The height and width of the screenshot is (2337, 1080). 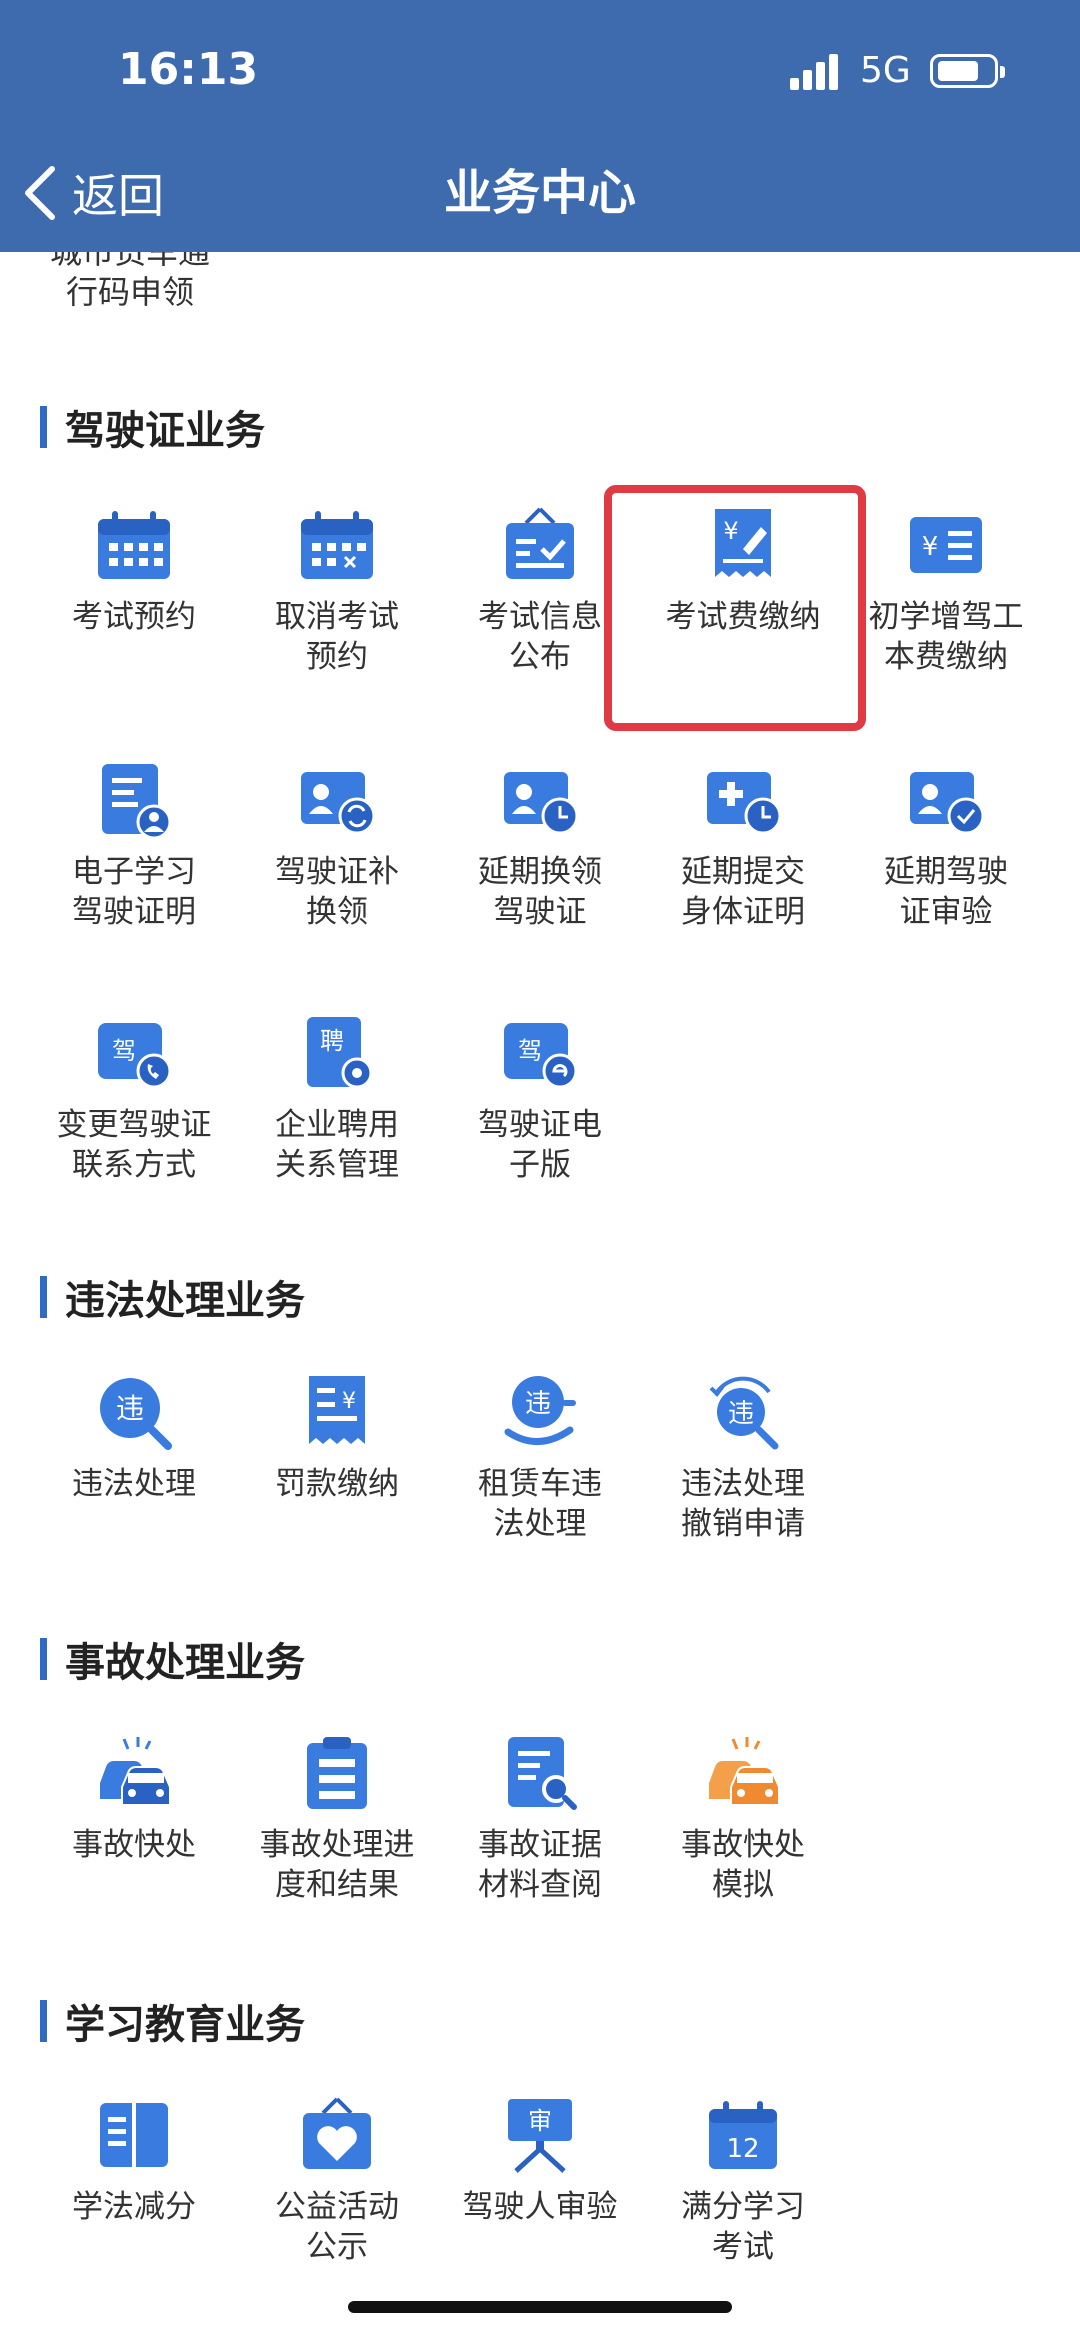 What do you see at coordinates (540, 912) in the screenshot?
I see `item-label-line2: 驾驶证` at bounding box center [540, 912].